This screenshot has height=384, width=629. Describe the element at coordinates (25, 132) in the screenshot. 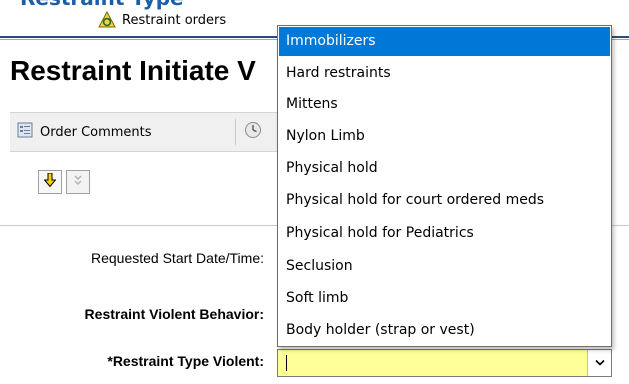

I see `order-comments-icon` at that location.